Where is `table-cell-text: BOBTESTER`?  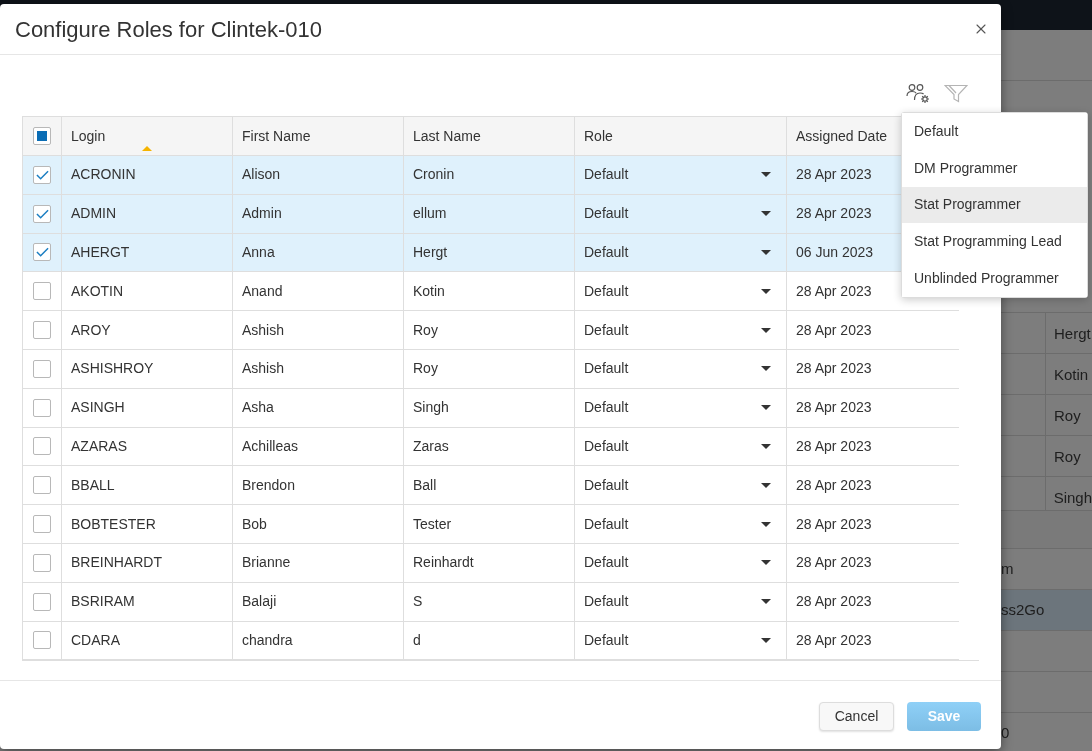 table-cell-text: BOBTESTER is located at coordinates (113, 524).